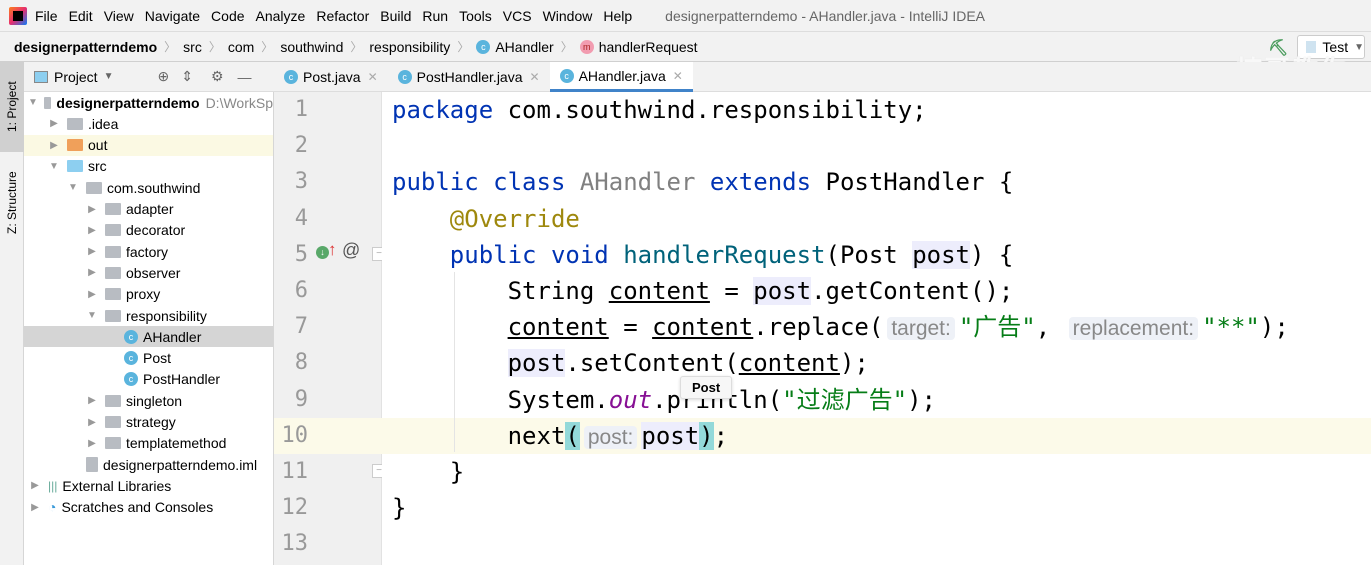 The width and height of the screenshot is (1371, 565). Describe the element at coordinates (331, 77) in the screenshot. I see `tab-post-java: c Post.java ✕` at that location.